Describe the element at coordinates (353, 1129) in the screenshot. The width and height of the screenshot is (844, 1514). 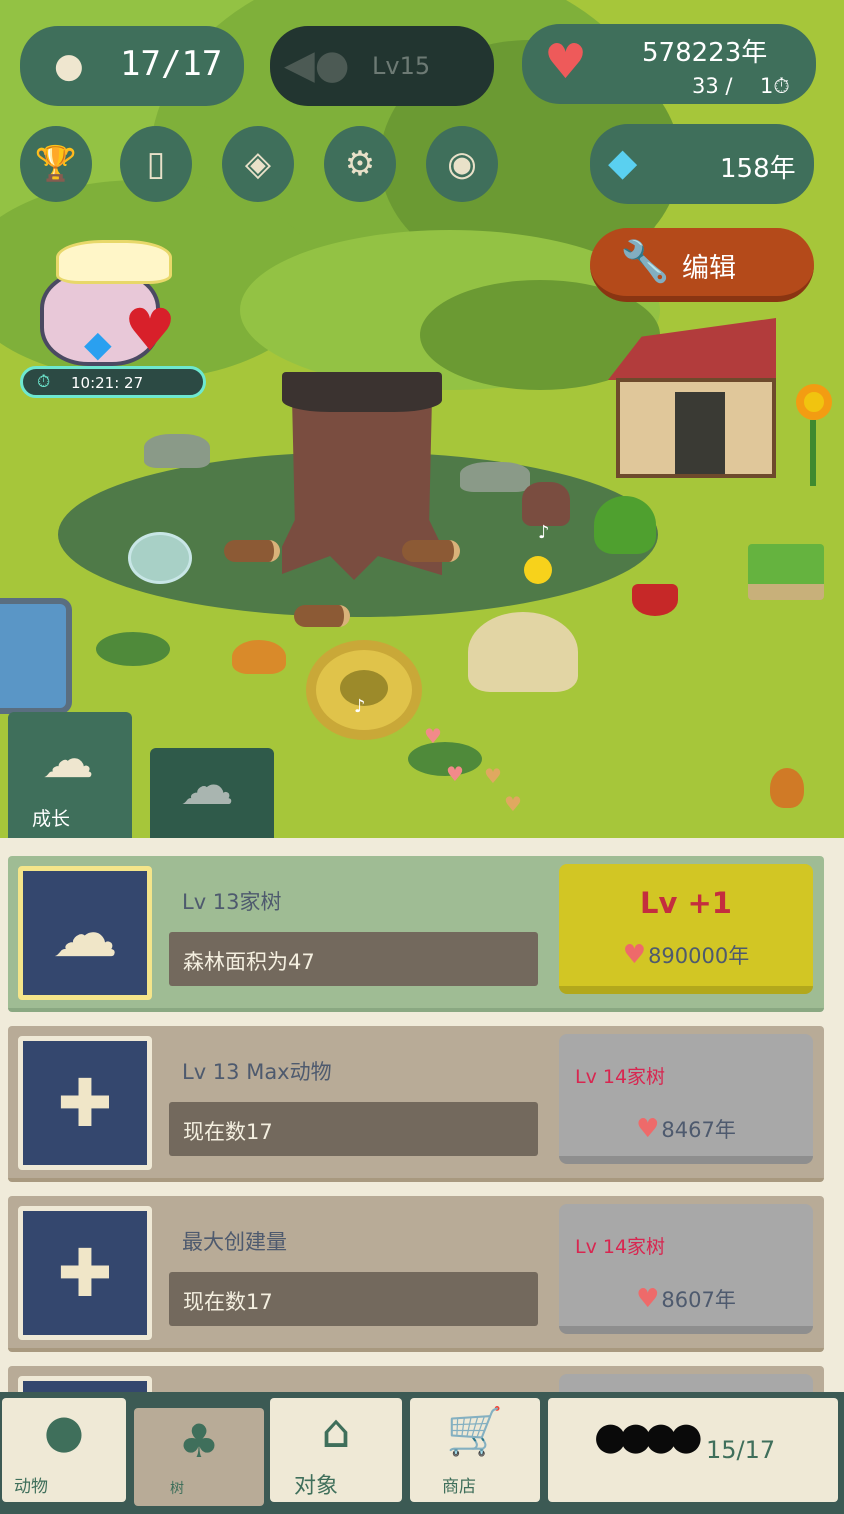
I see `upgrade-info: 现在数17` at that location.